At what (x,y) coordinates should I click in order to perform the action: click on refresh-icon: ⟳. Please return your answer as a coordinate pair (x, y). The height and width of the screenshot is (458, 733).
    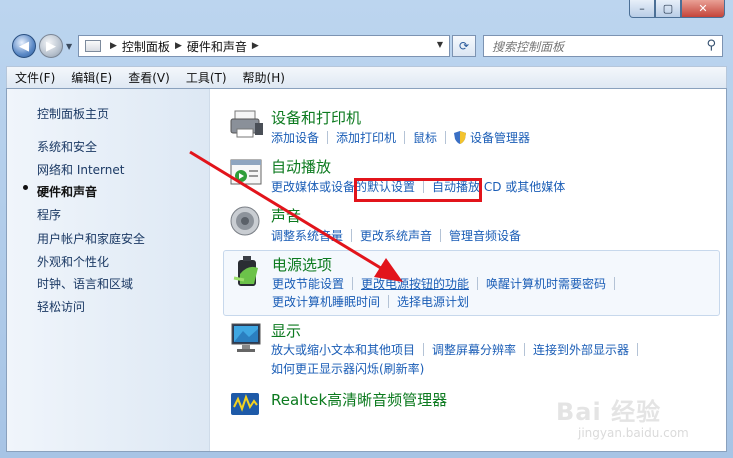
    Looking at the image, I should click on (464, 46).